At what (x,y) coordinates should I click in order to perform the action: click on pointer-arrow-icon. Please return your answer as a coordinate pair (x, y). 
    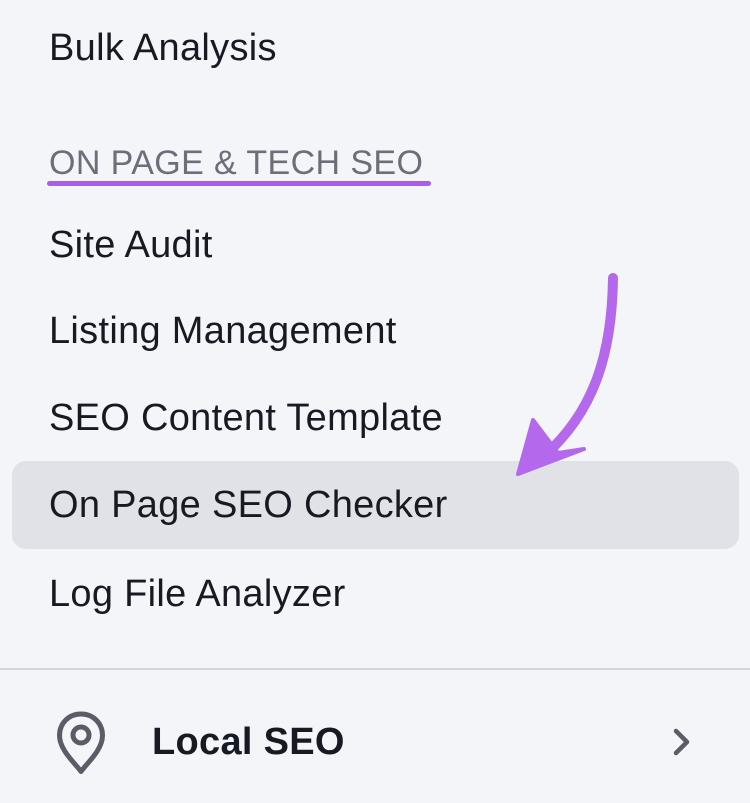
    Looking at the image, I should click on (567, 374).